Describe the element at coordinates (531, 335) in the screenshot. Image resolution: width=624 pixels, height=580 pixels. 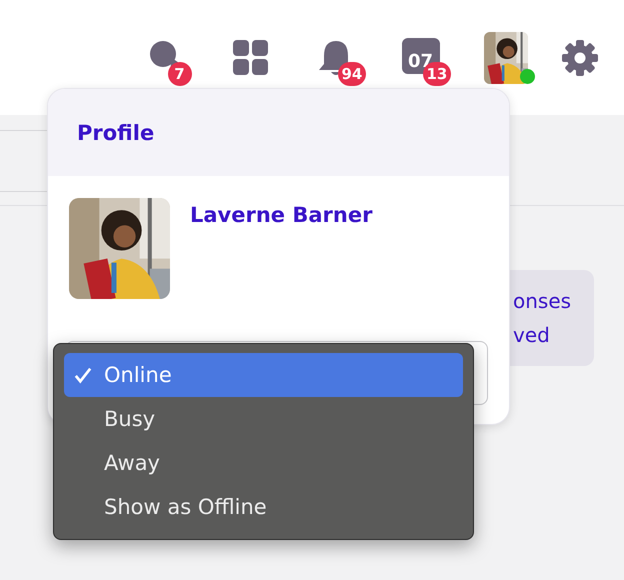
I see `card-text: ved` at that location.